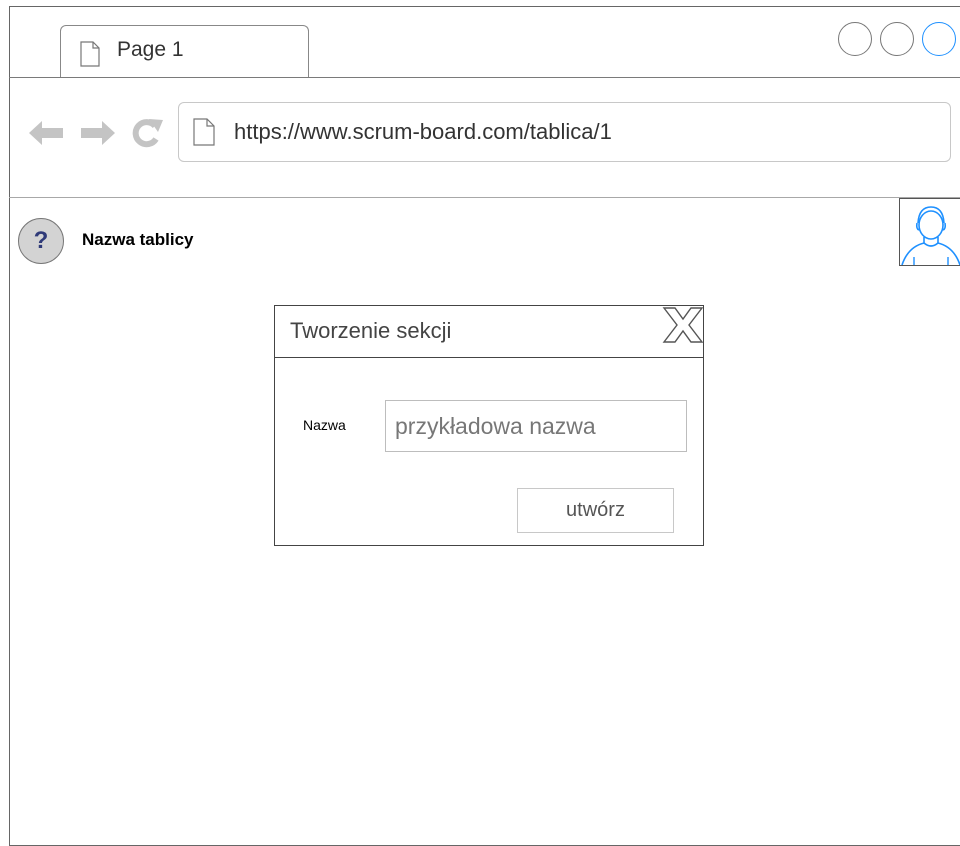  I want to click on close-window-button, so click(939, 39).